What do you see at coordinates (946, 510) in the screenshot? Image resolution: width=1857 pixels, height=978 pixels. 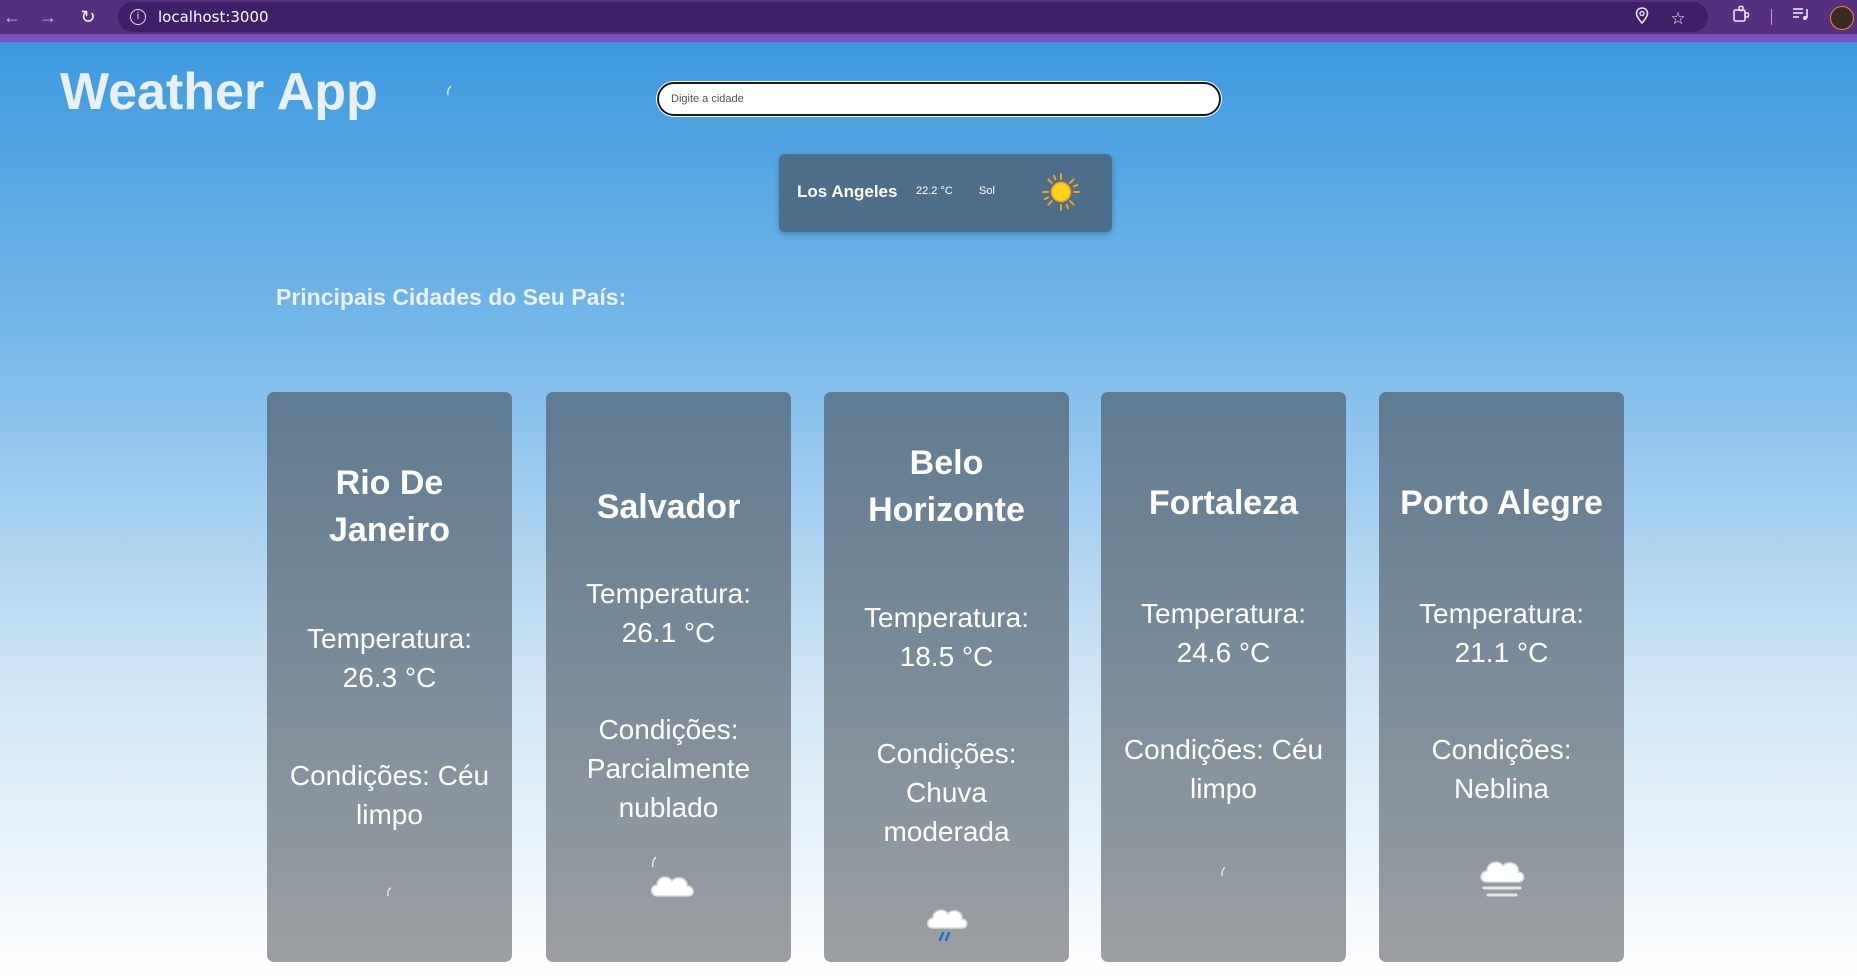 I see `city-name-line: Horizonte` at bounding box center [946, 510].